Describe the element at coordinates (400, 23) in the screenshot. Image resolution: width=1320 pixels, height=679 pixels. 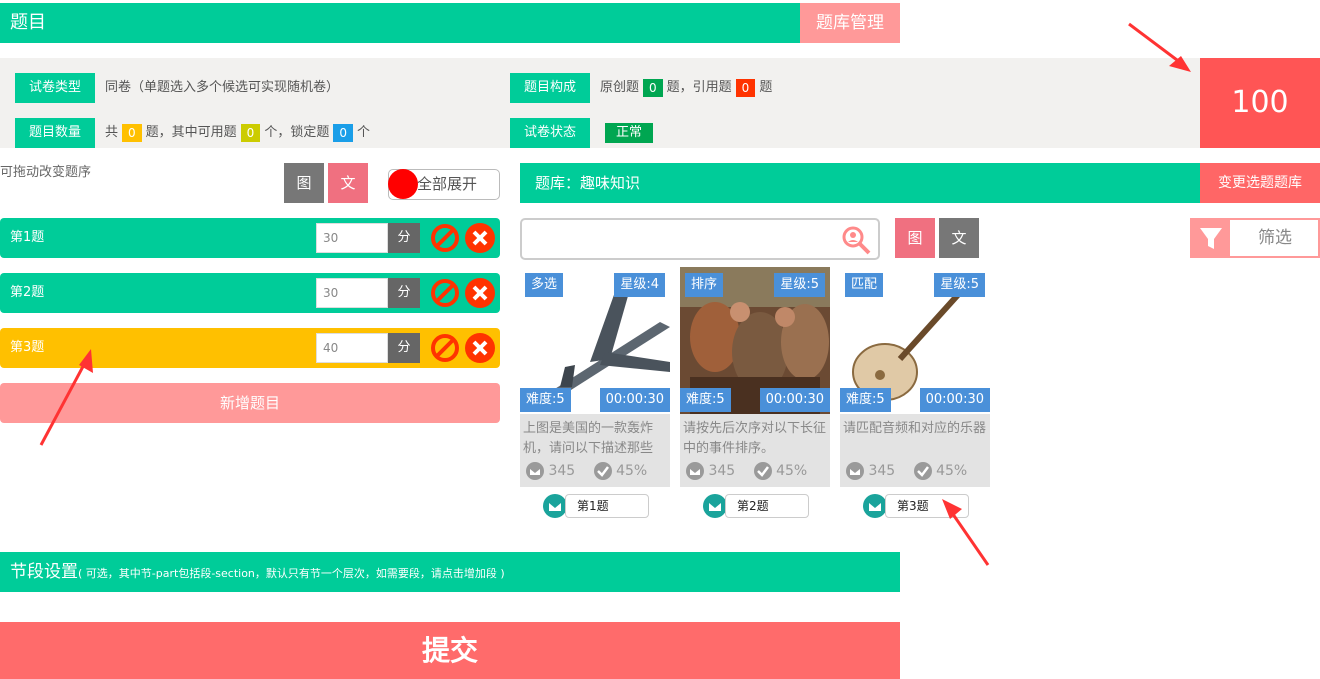
I see `header-bar: 题目` at that location.